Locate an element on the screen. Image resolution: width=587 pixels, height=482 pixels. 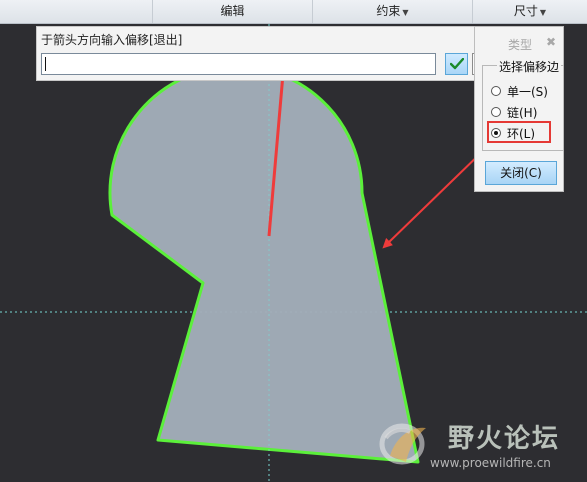
menu-dimension: 尺寸 ▼ is located at coordinates (529, 11).